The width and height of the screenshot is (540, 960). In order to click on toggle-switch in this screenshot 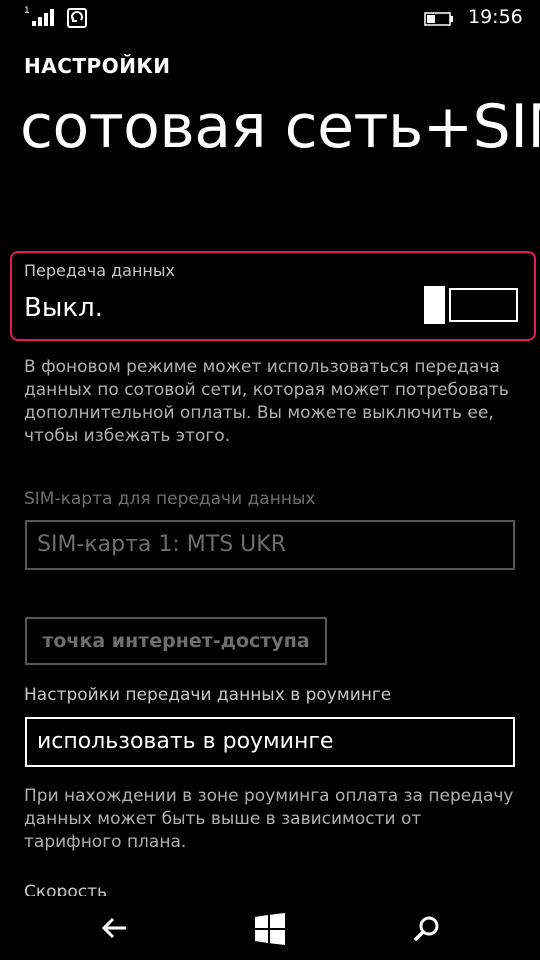, I will do `click(471, 305)`.